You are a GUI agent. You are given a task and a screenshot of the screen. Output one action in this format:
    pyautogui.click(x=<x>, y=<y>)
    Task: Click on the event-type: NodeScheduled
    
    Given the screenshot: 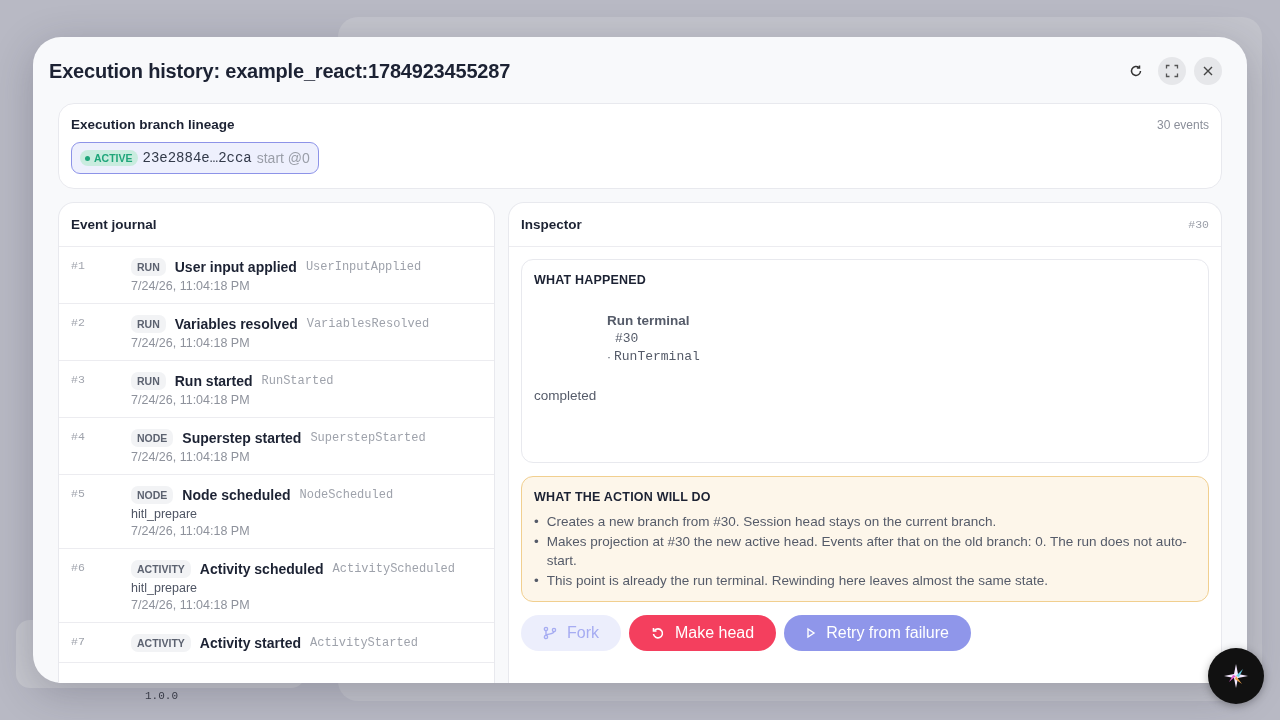 What is the action you would take?
    pyautogui.click(x=346, y=495)
    